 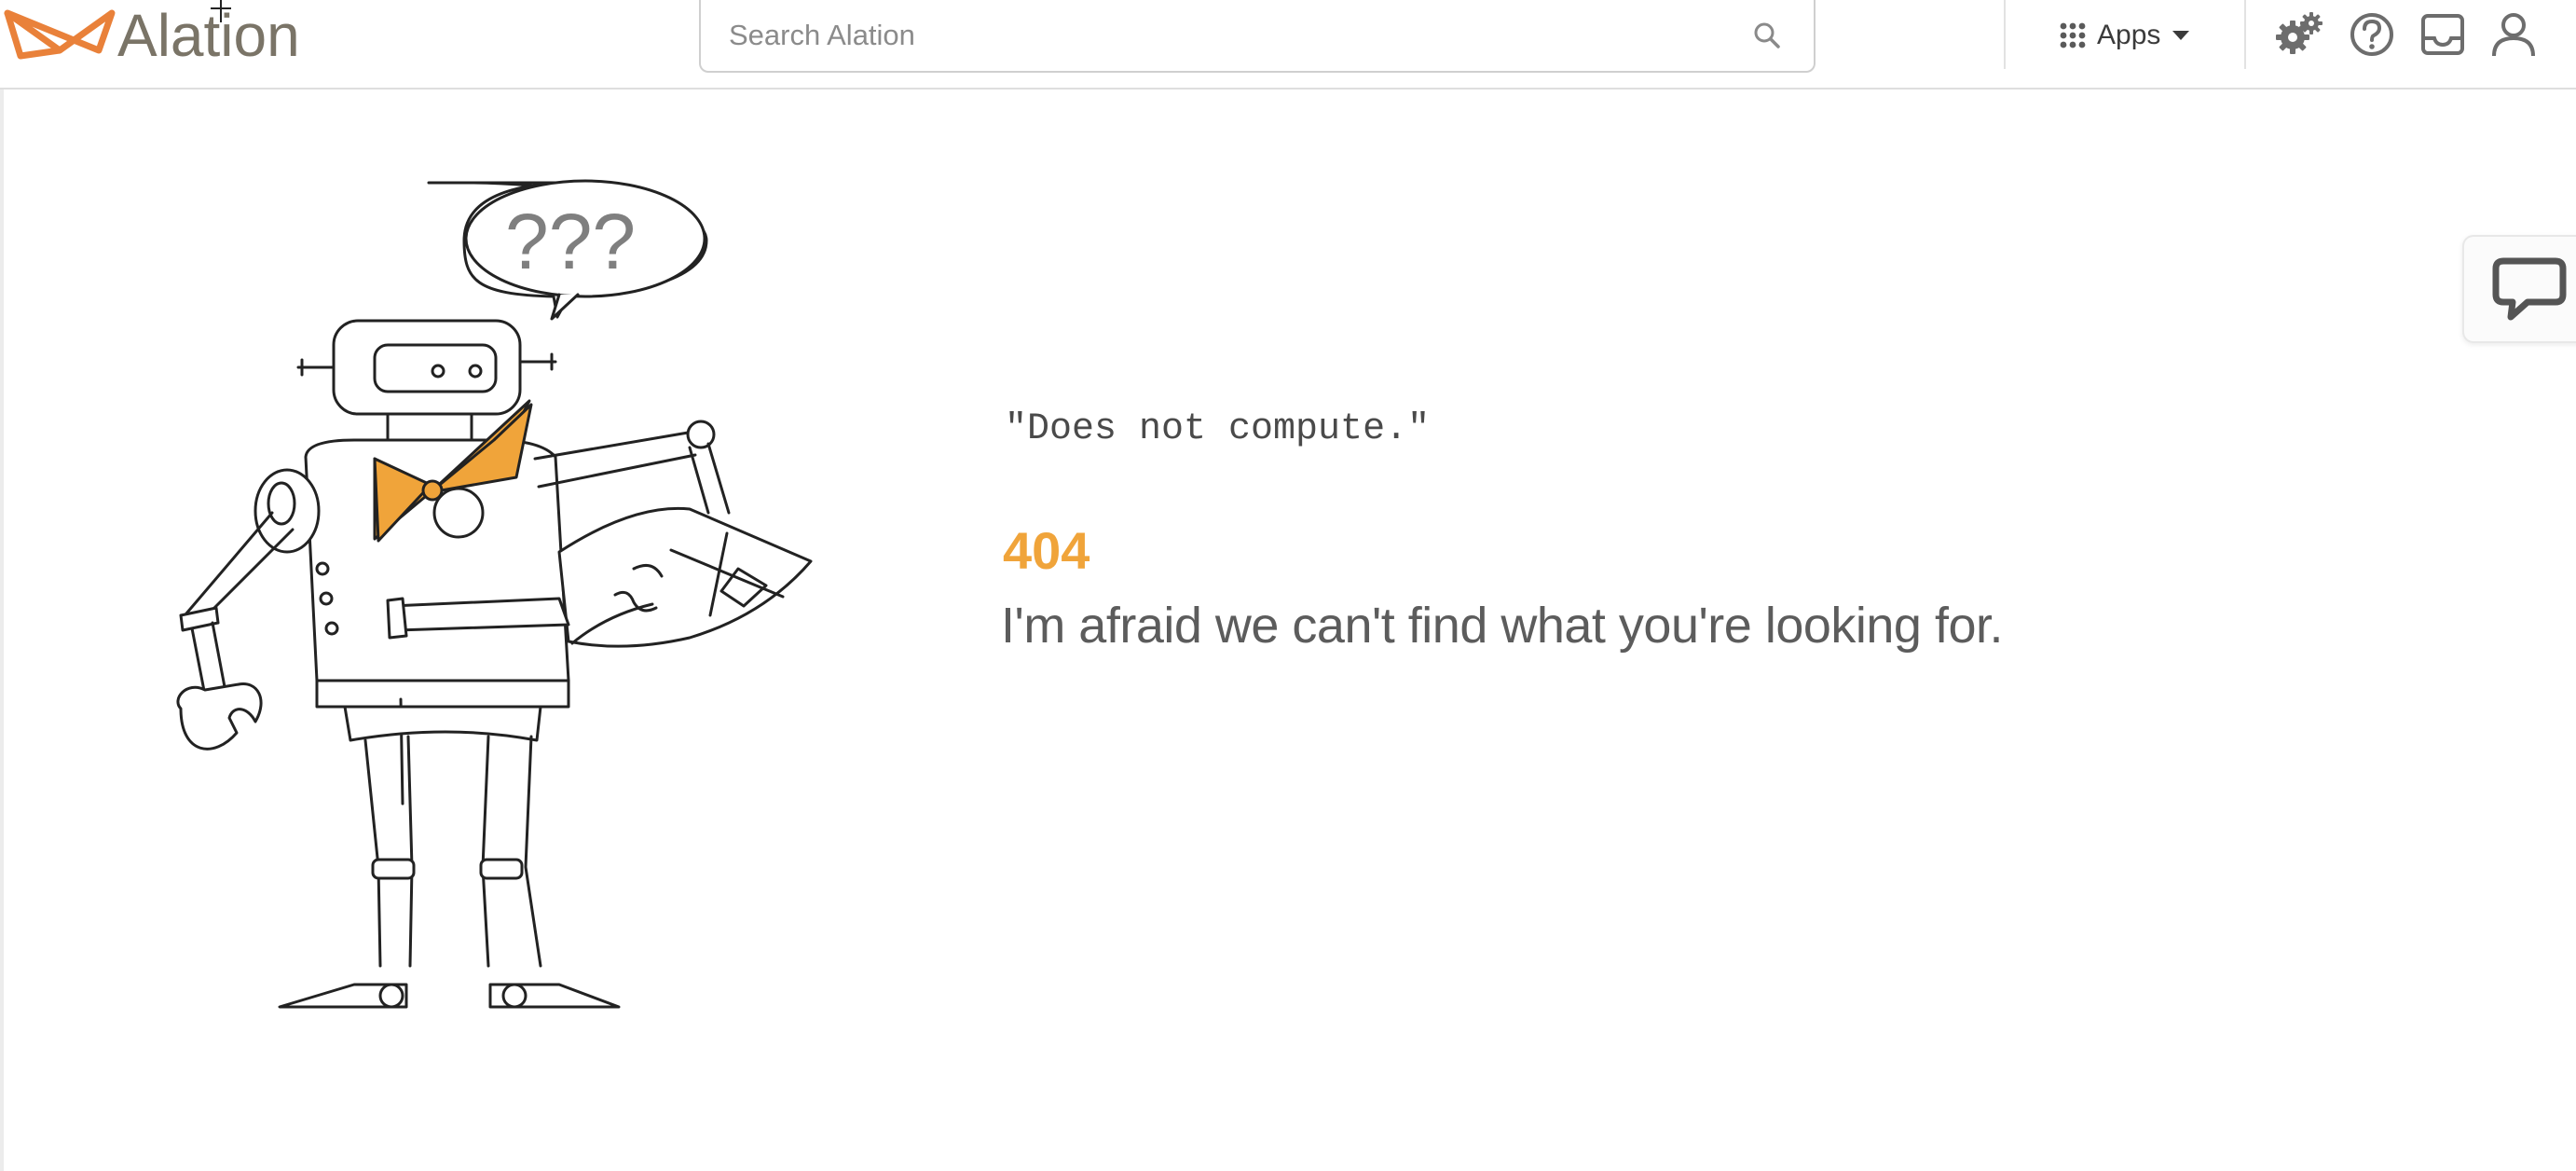 What do you see at coordinates (2513, 34) in the screenshot?
I see `user-icon` at bounding box center [2513, 34].